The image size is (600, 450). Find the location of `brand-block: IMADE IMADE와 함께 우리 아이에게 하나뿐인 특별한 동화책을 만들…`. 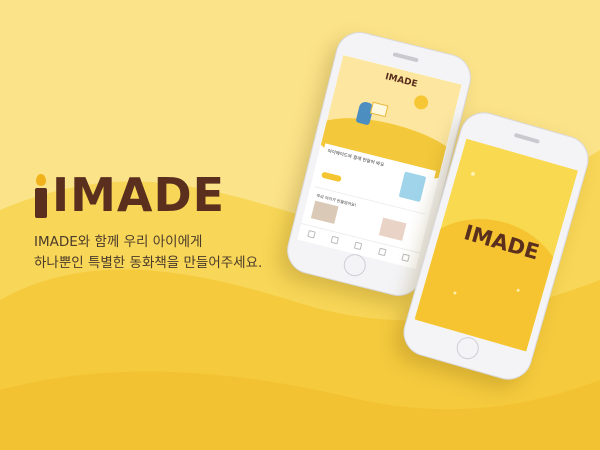

brand-block: IMADE IMADE와 함께 우리 아이에게 하나뿐인 특별한 동화책을 만들… is located at coordinates (164, 223).